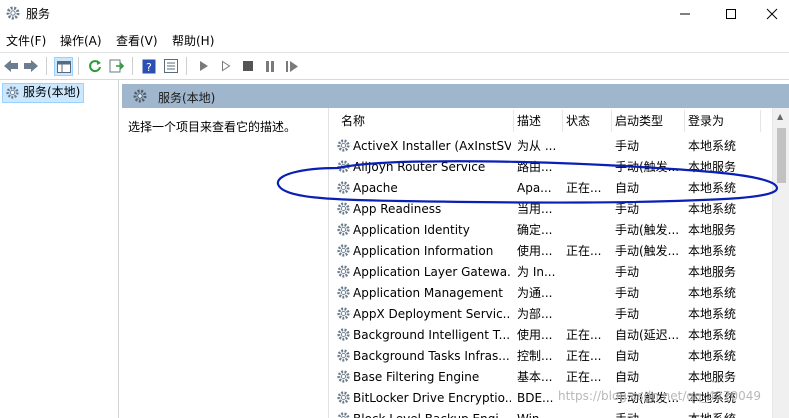 The height and width of the screenshot is (418, 789). What do you see at coordinates (375, 188) in the screenshot?
I see `service-name: Apache` at bounding box center [375, 188].